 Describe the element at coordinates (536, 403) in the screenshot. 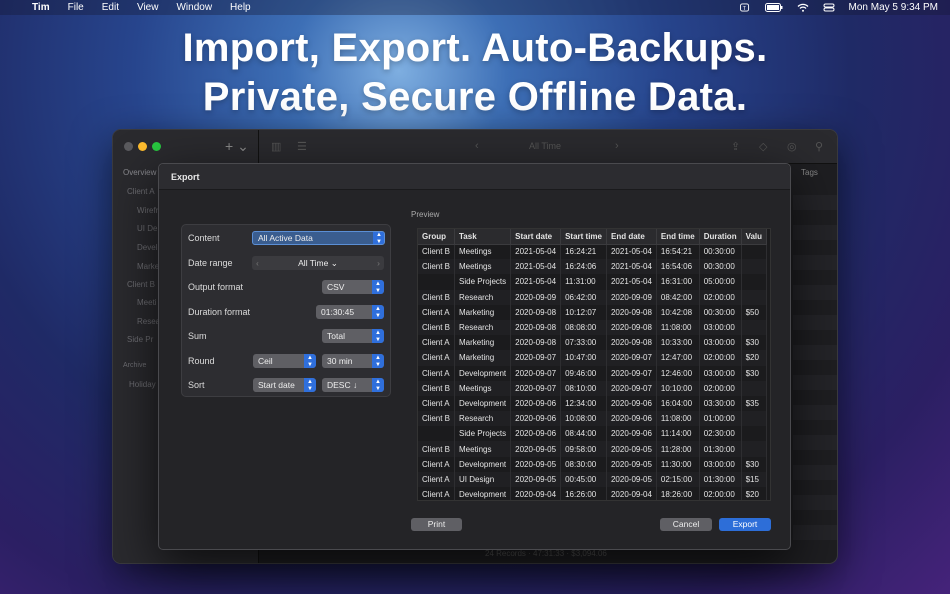

I see `table-cell: 2020-09-06` at that location.